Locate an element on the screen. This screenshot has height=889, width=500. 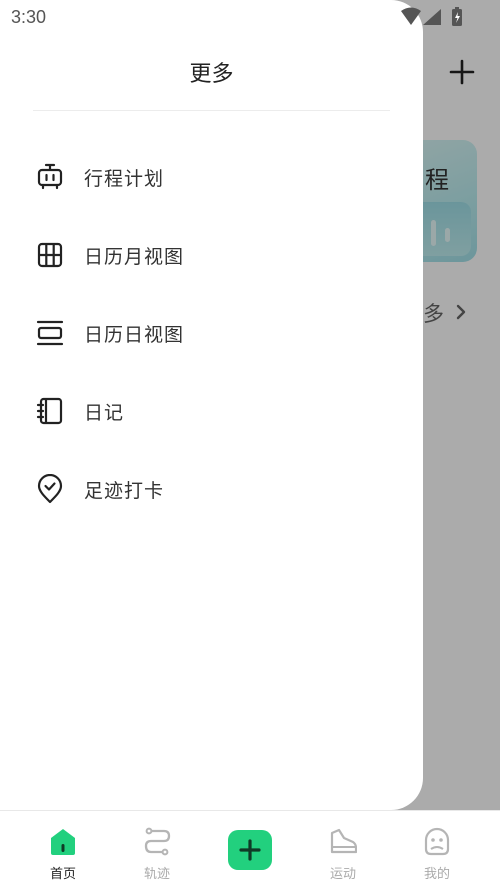
add-record-button is located at coordinates (250, 850).